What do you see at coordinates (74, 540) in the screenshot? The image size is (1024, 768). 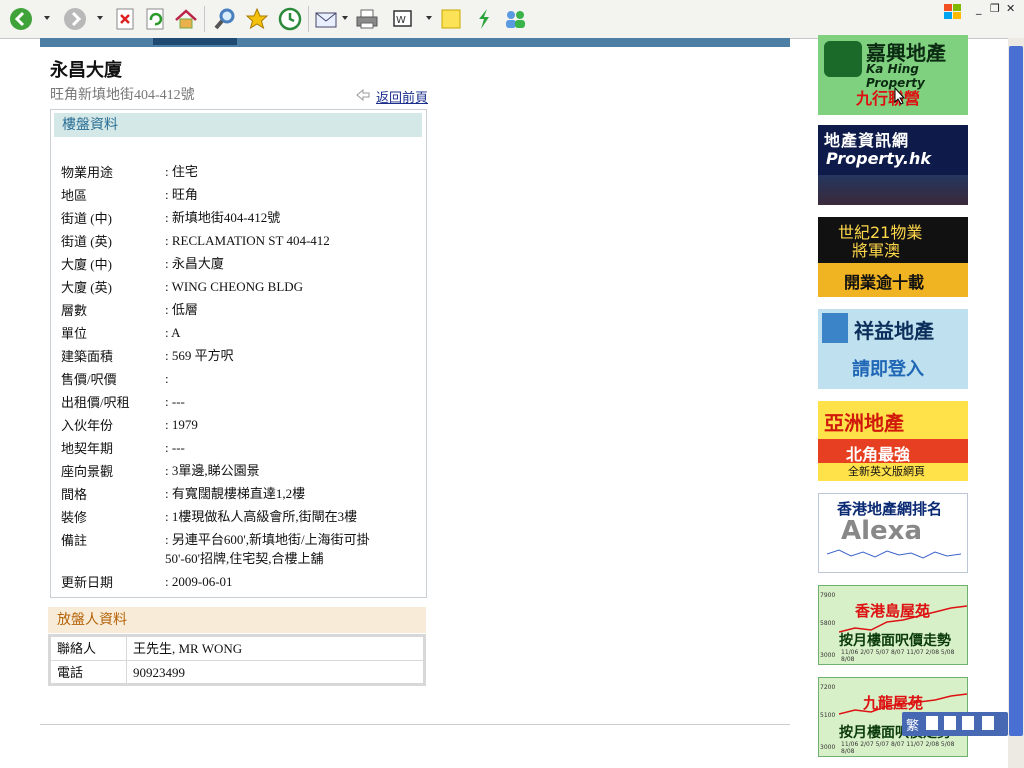 I see `info-label: 備註` at bounding box center [74, 540].